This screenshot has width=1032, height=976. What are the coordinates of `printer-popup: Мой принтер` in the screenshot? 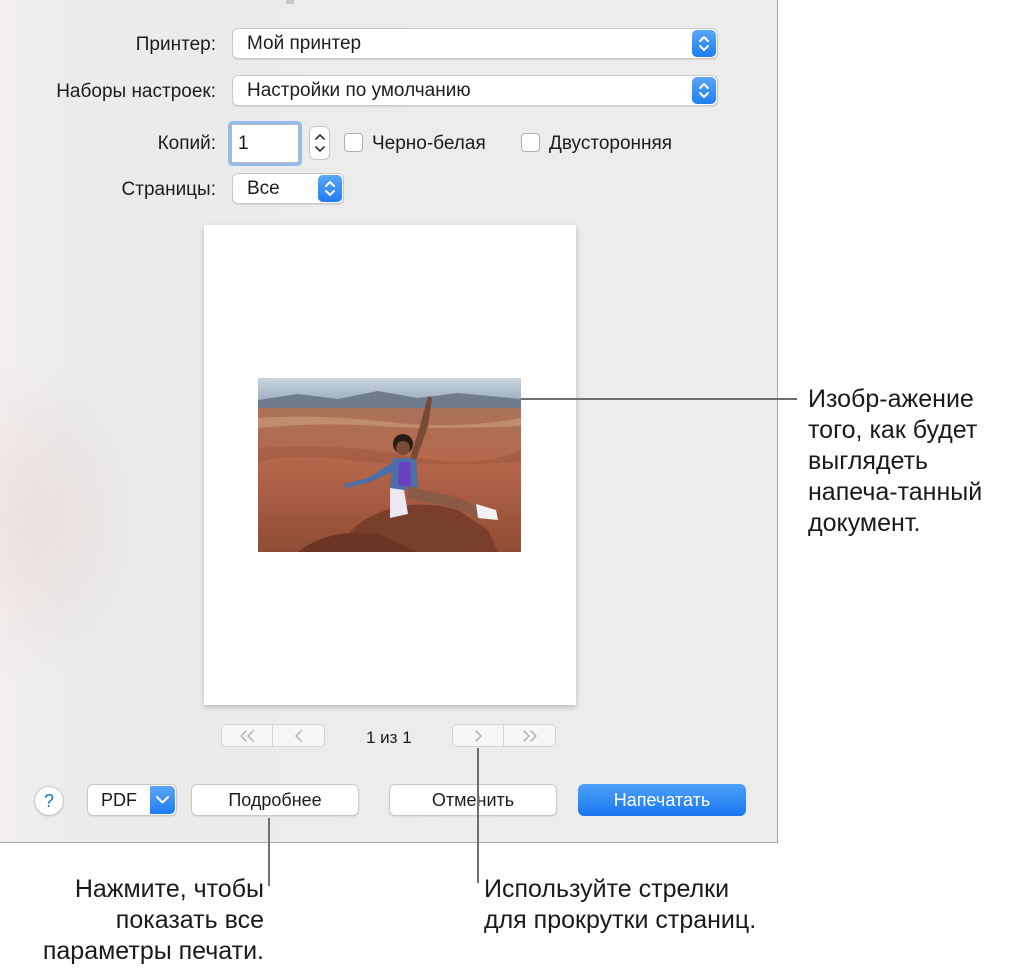 It's located at (475, 43).